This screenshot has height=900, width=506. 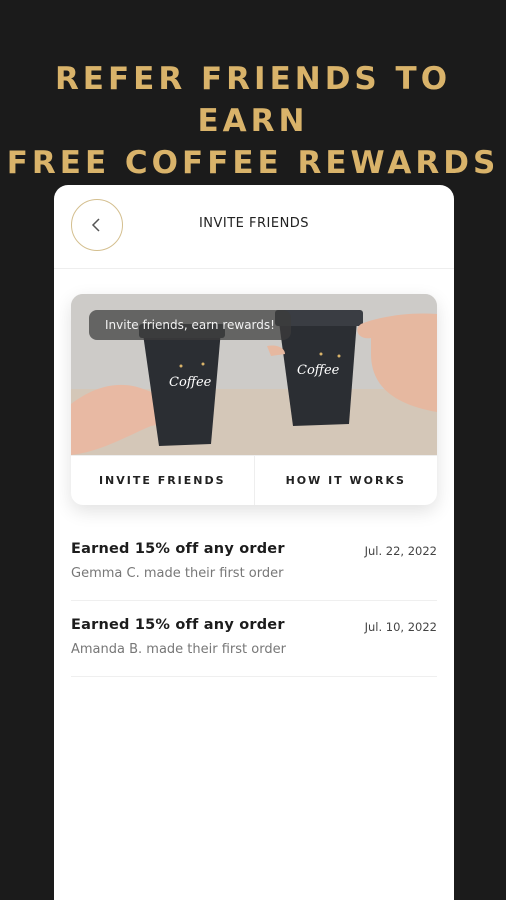 I want to click on reward-date: Jul. 22, 2022, so click(x=400, y=551).